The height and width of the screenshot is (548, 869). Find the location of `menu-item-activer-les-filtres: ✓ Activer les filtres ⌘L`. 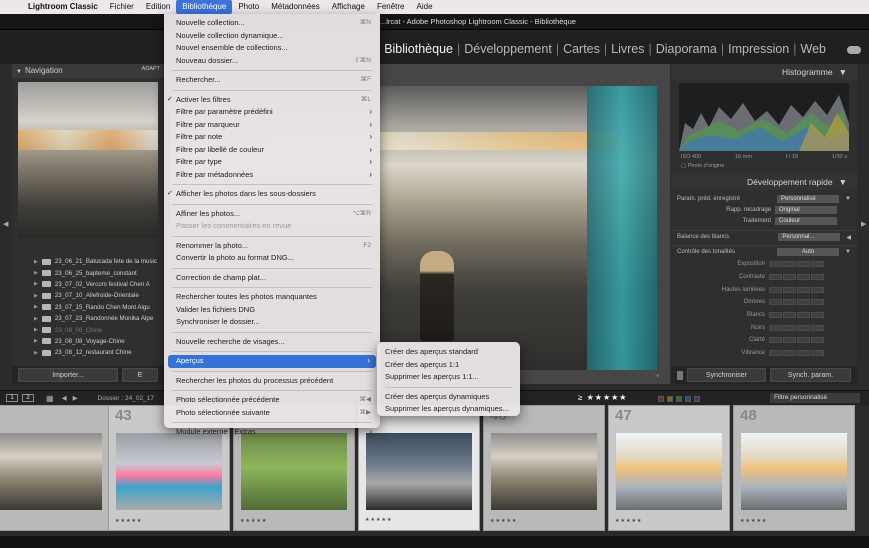

menu-item-activer-les-filtres: ✓ Activer les filtres ⌘L is located at coordinates (272, 100).